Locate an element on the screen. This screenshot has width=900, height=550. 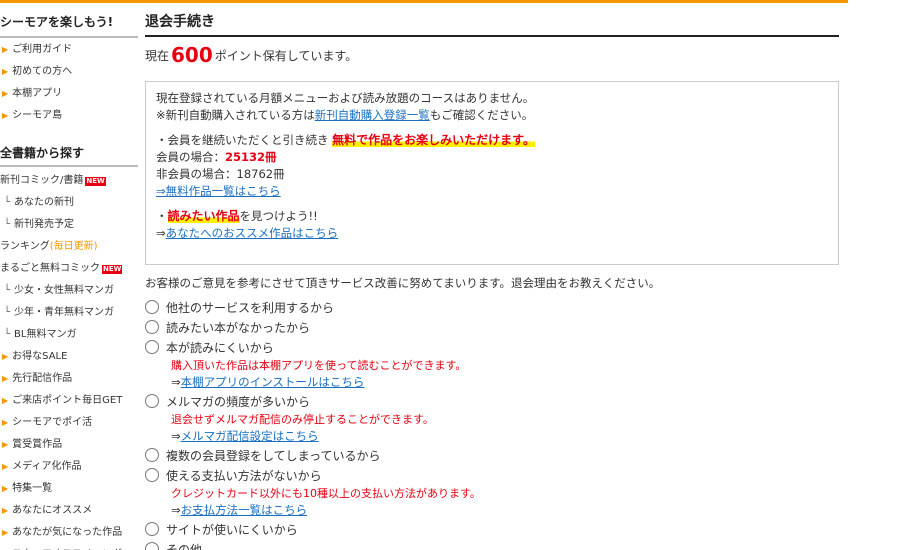
member-count-label: 会員の場合： is located at coordinates (190, 157).